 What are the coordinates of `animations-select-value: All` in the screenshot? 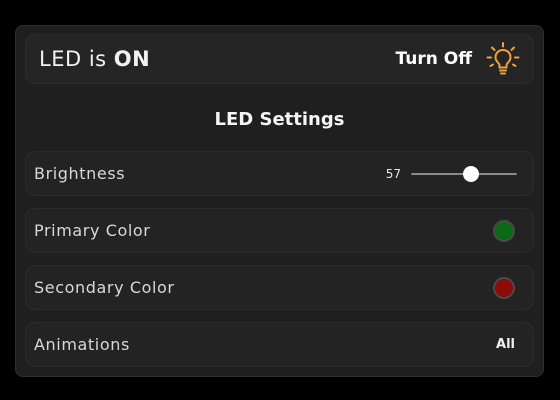 It's located at (505, 344).